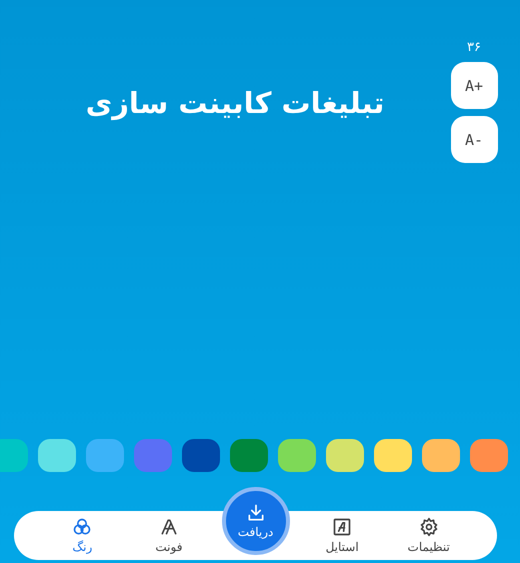 This screenshot has width=520, height=563. What do you see at coordinates (82, 527) in the screenshot?
I see `color-circles-icon` at bounding box center [82, 527].